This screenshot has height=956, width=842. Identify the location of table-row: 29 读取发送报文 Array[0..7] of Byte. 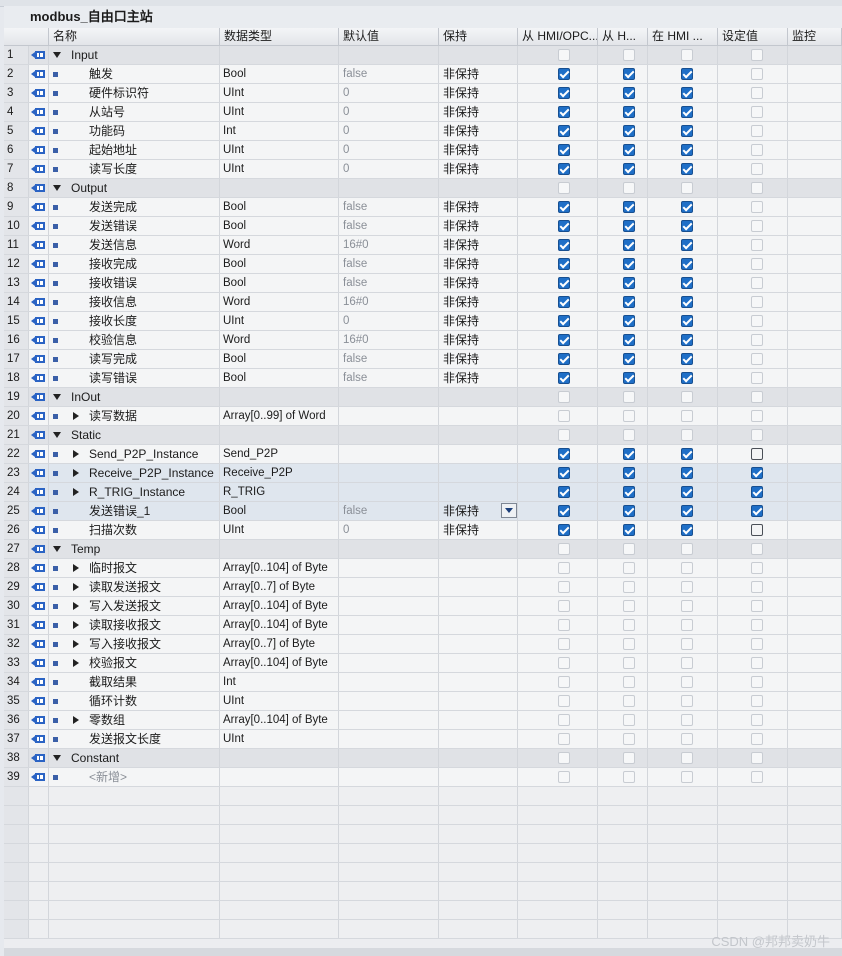
(423, 587).